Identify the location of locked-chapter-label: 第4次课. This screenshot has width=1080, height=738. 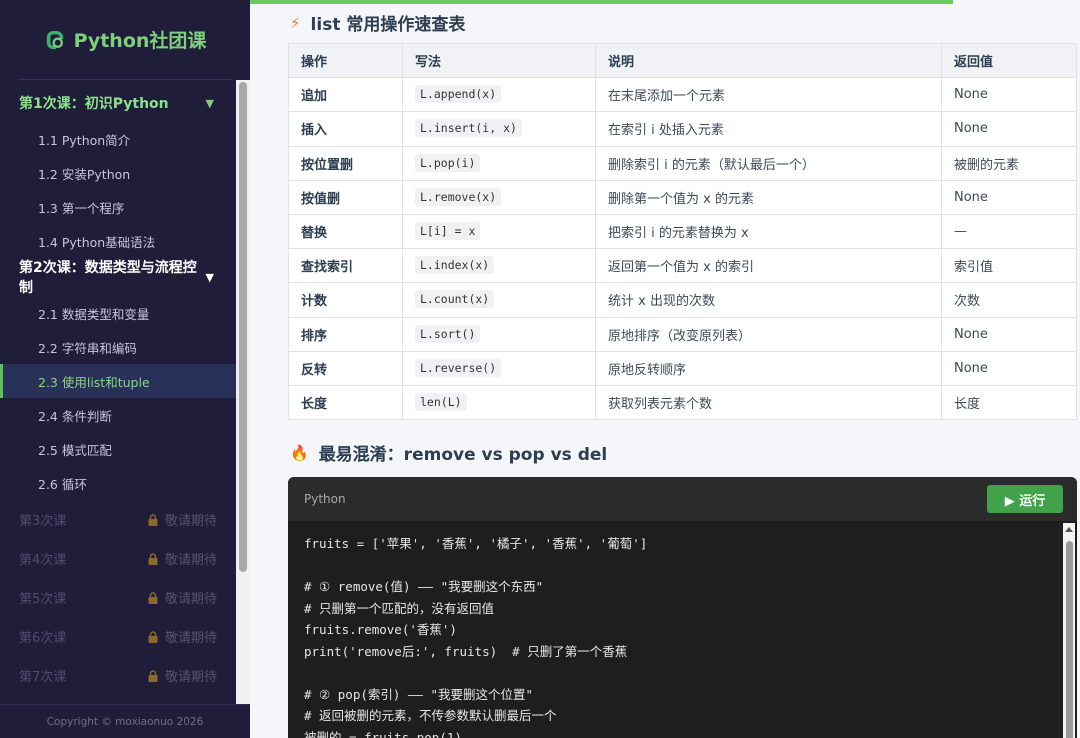
(43, 560).